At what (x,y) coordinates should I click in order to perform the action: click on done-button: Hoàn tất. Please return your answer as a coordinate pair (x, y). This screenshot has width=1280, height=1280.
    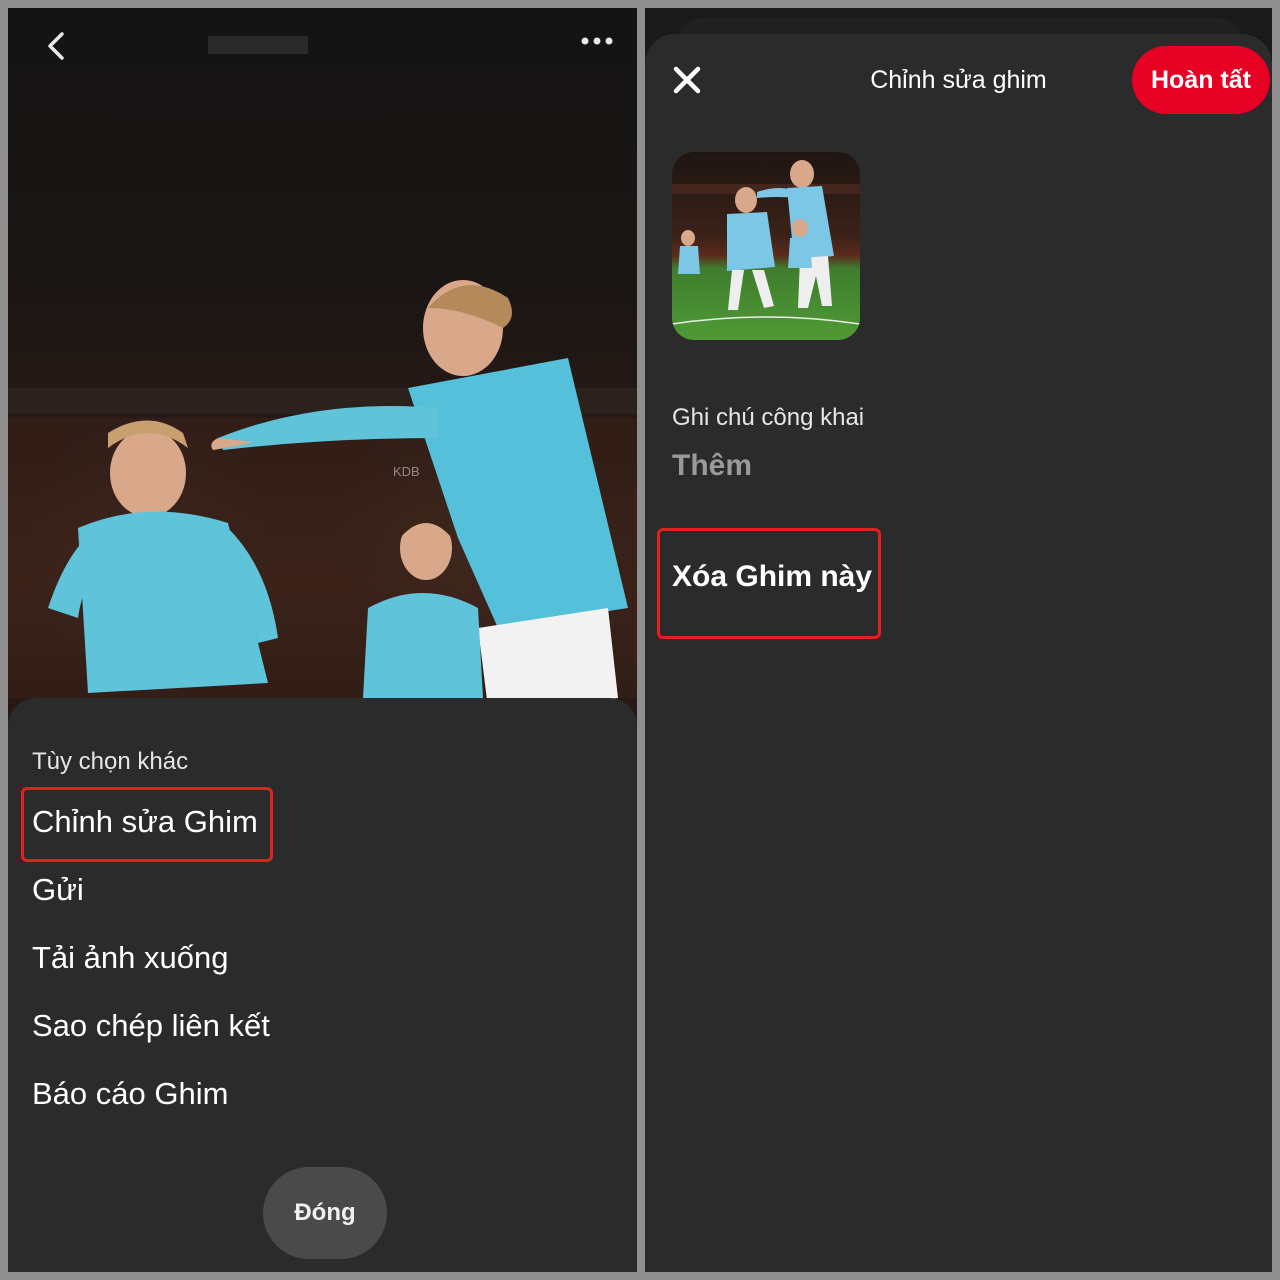
    Looking at the image, I should click on (1201, 80).